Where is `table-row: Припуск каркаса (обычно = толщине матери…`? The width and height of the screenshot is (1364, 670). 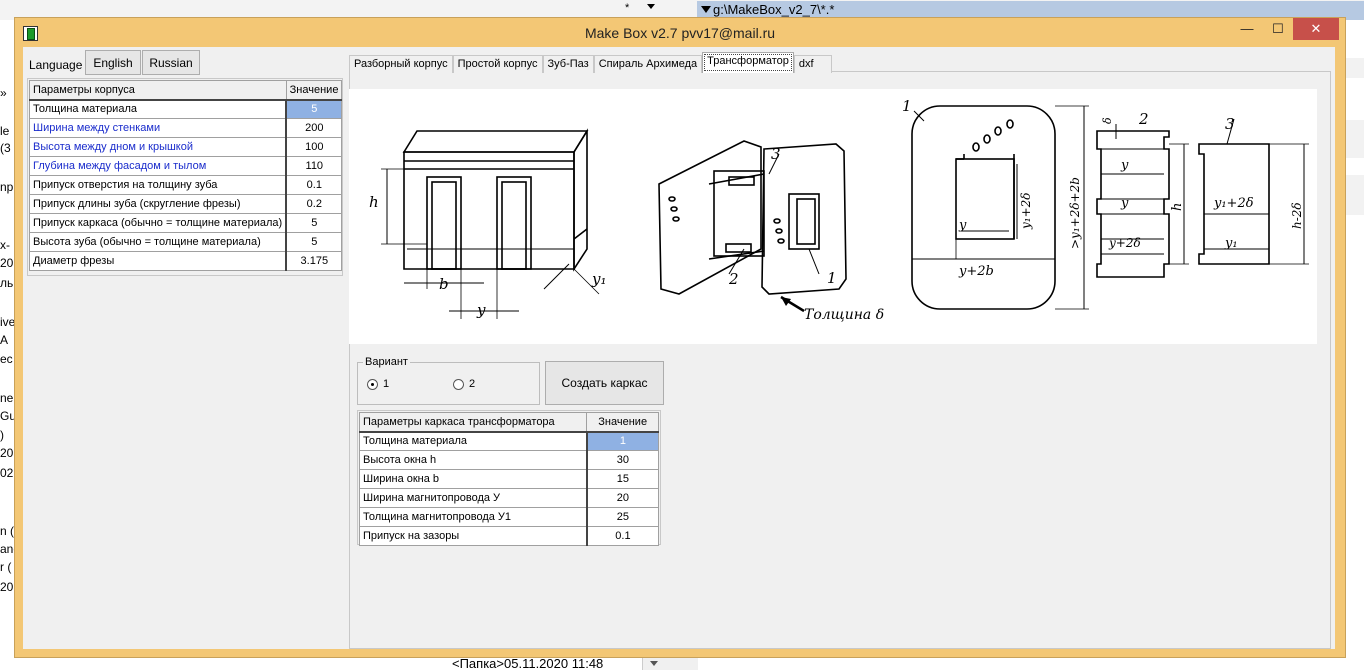 table-row: Припуск каркаса (обычно = толщине матери… is located at coordinates (186, 223).